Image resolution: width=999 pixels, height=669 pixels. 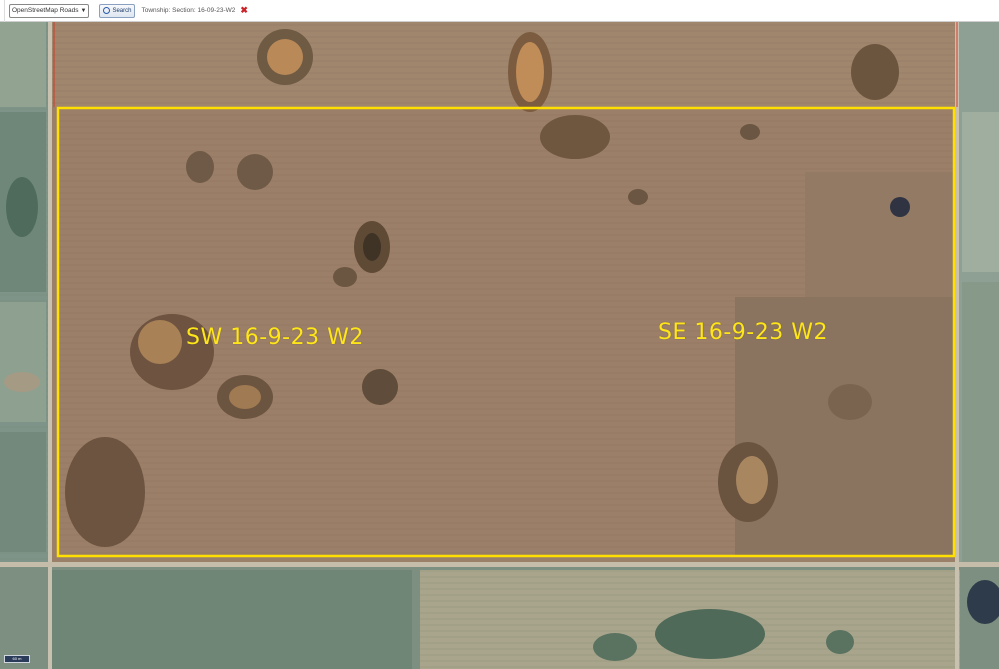 I want to click on basemap-layer-select: OpenStreetMap Roads ▼, so click(x=49, y=10).